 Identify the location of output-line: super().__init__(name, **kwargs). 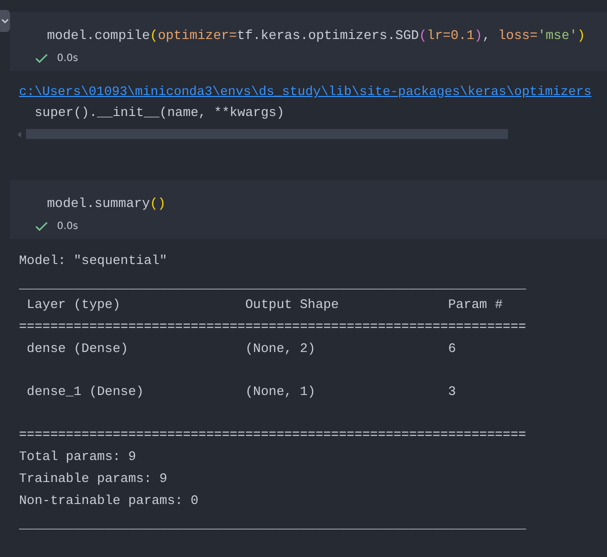
(160, 113).